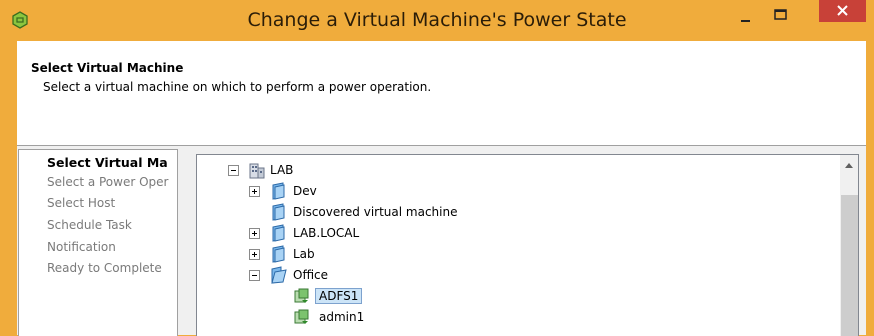 The width and height of the screenshot is (874, 336). I want to click on tree-row-discovered-vm: Discovered virtual machine, so click(517, 213).